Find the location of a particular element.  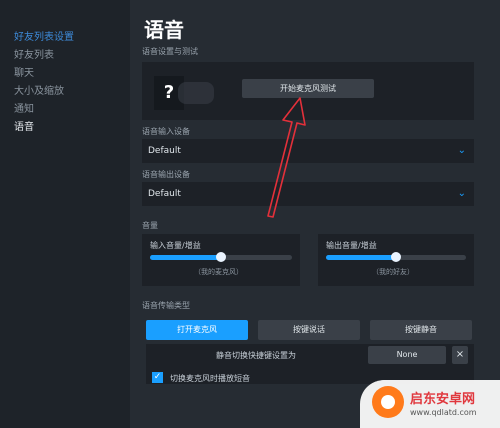

sidebar-item-voice: 语音 is located at coordinates (24, 125).